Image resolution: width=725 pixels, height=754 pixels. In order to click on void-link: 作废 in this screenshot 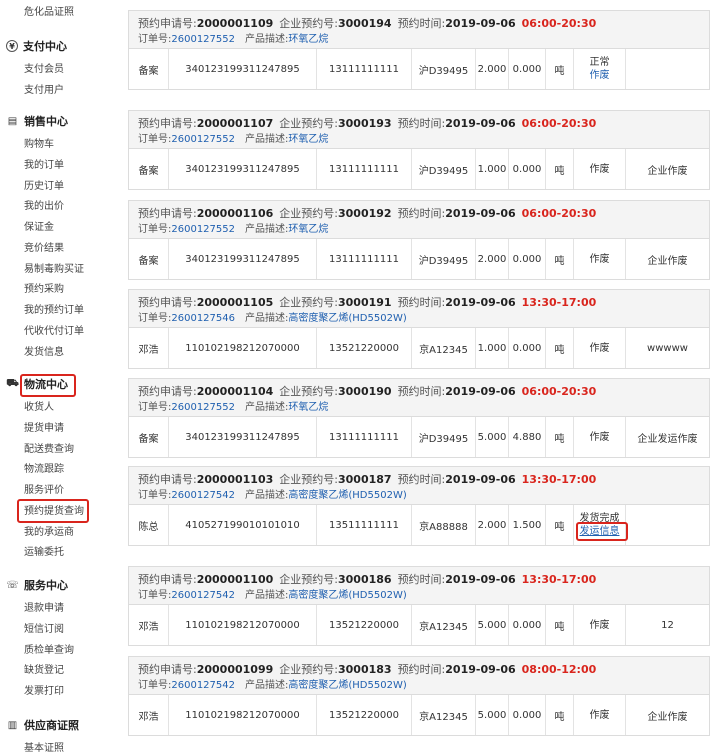, I will do `click(600, 75)`.